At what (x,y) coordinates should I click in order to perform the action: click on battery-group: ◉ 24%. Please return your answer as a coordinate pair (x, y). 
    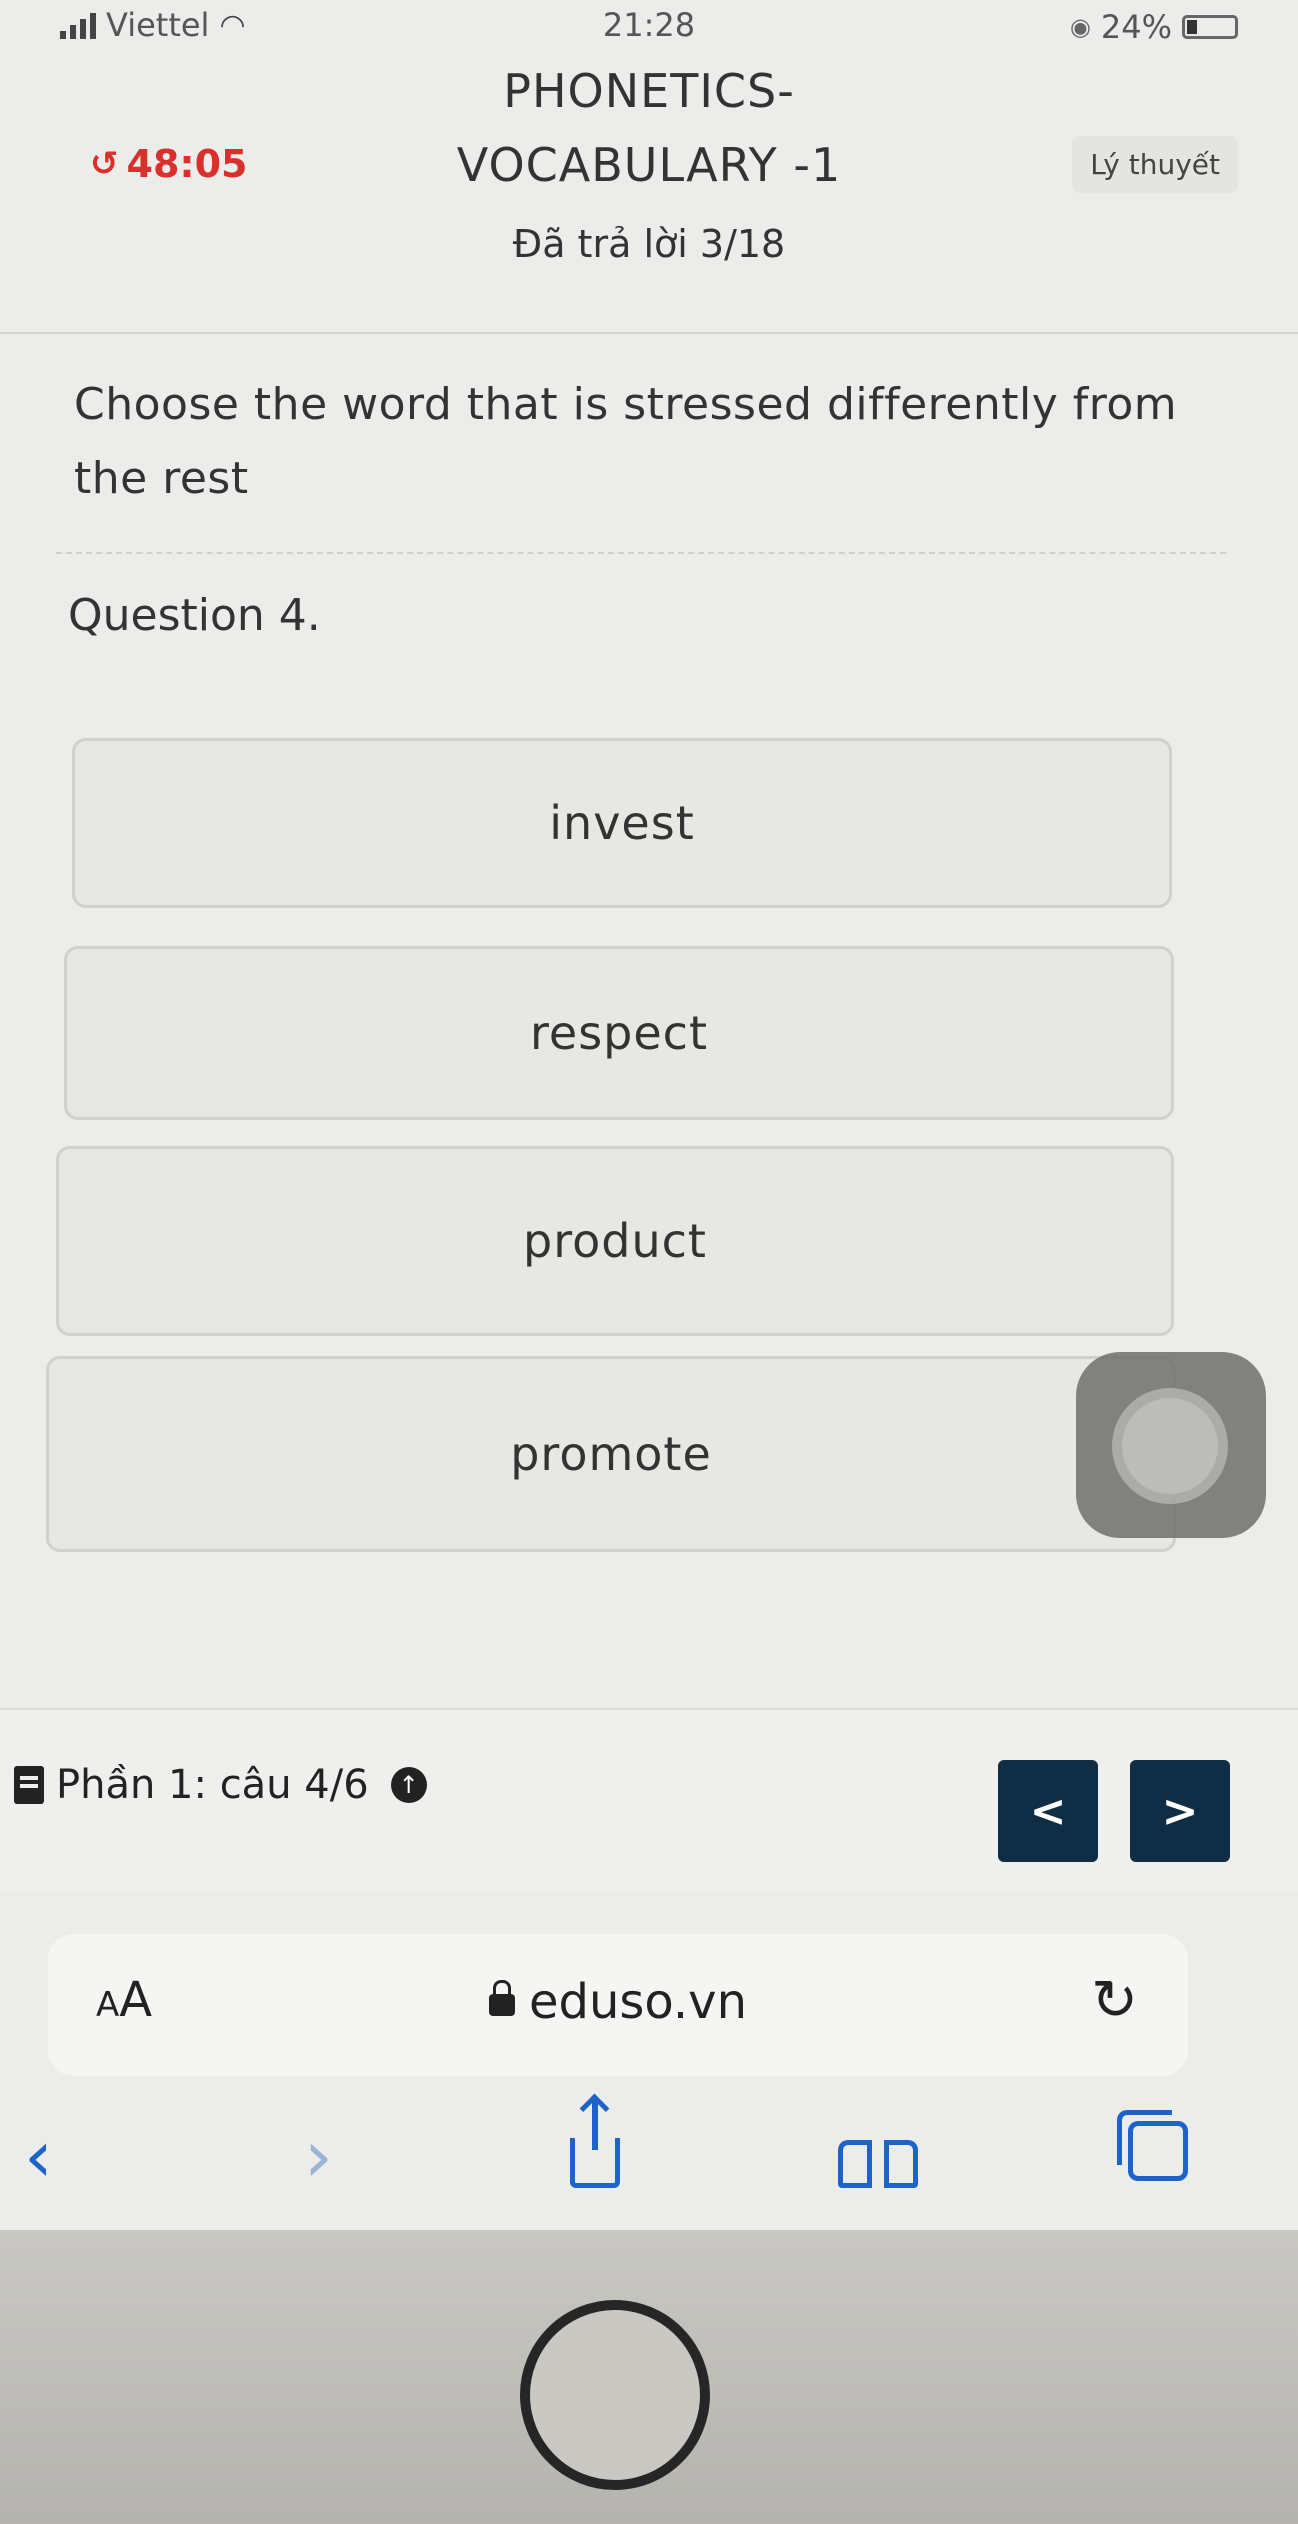
    Looking at the image, I should click on (1154, 27).